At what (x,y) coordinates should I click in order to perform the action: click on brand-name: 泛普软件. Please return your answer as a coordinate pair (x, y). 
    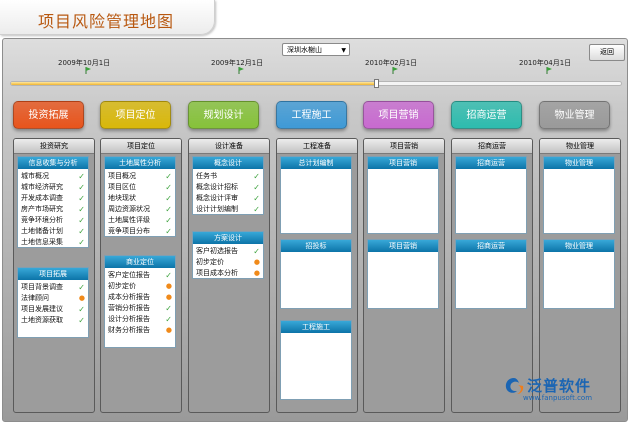
    Looking at the image, I should click on (559, 386).